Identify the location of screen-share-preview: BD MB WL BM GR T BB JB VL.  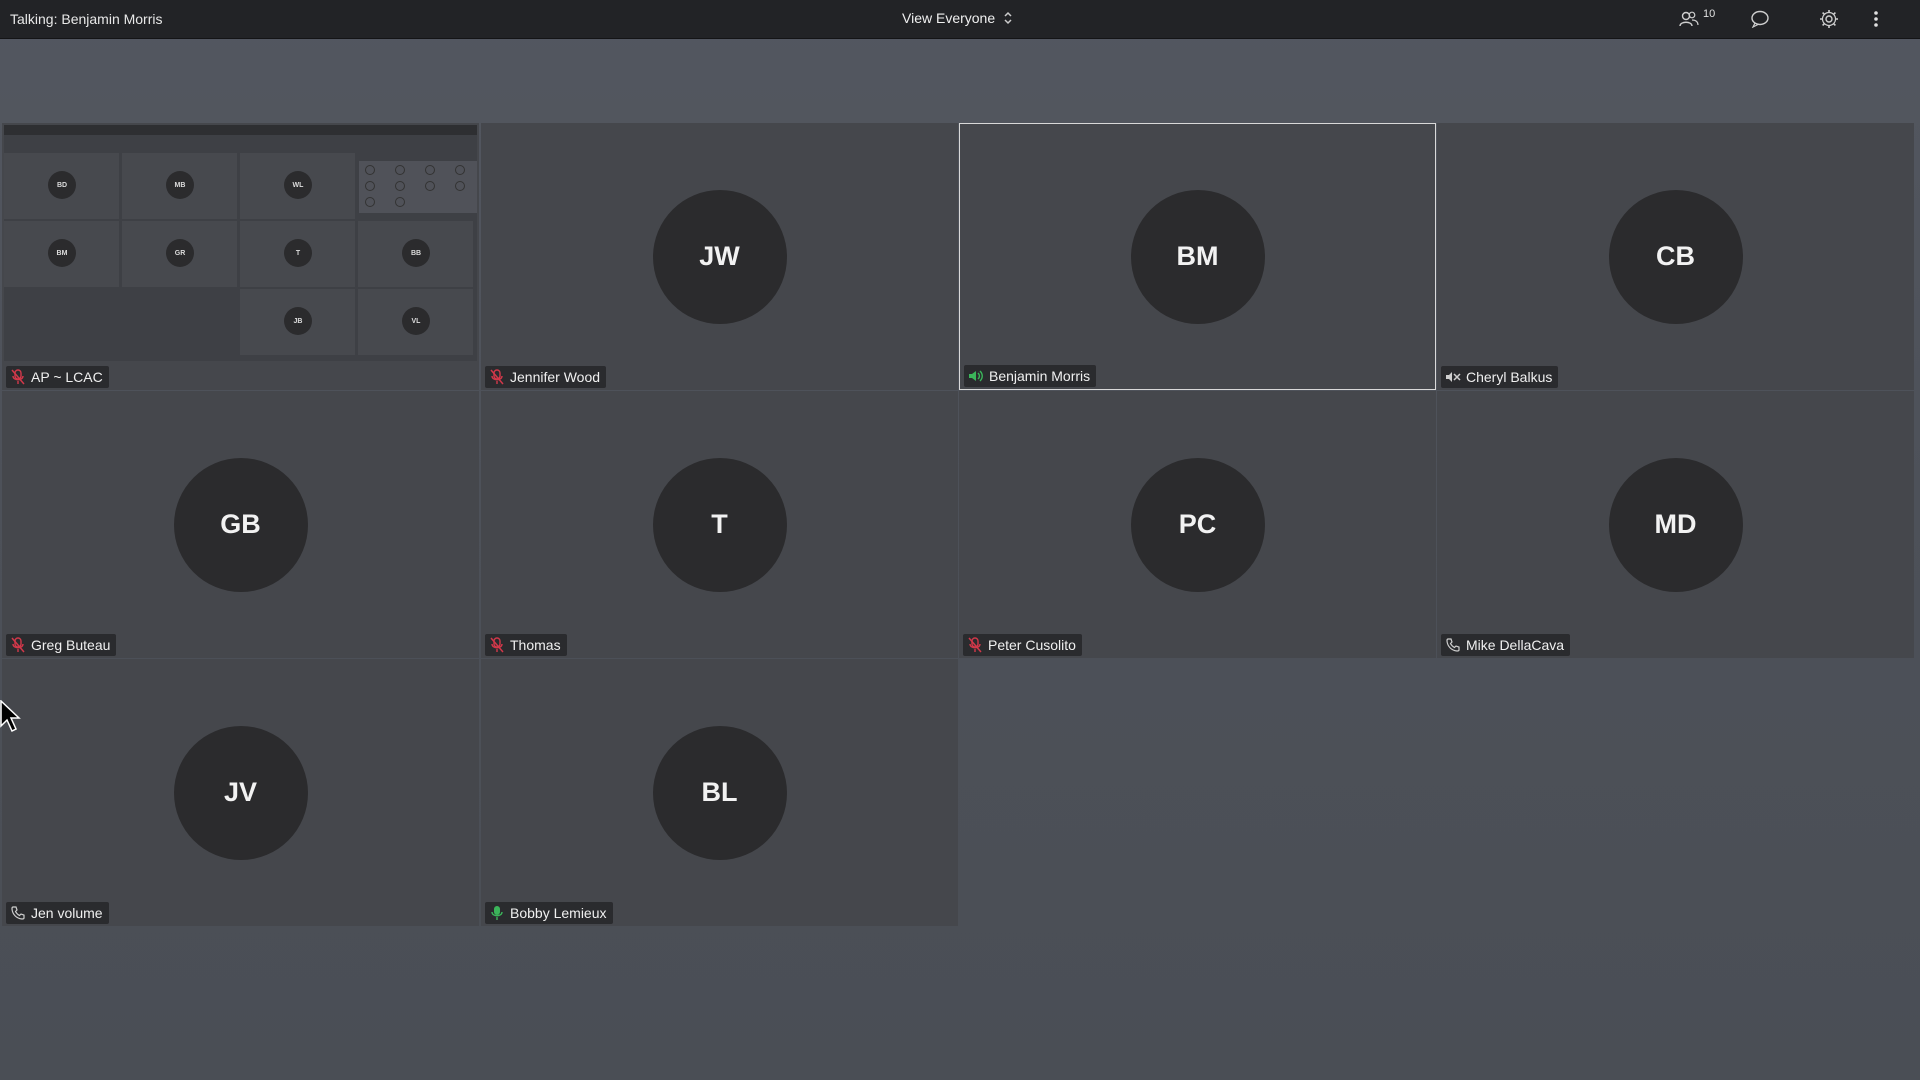
(240, 243).